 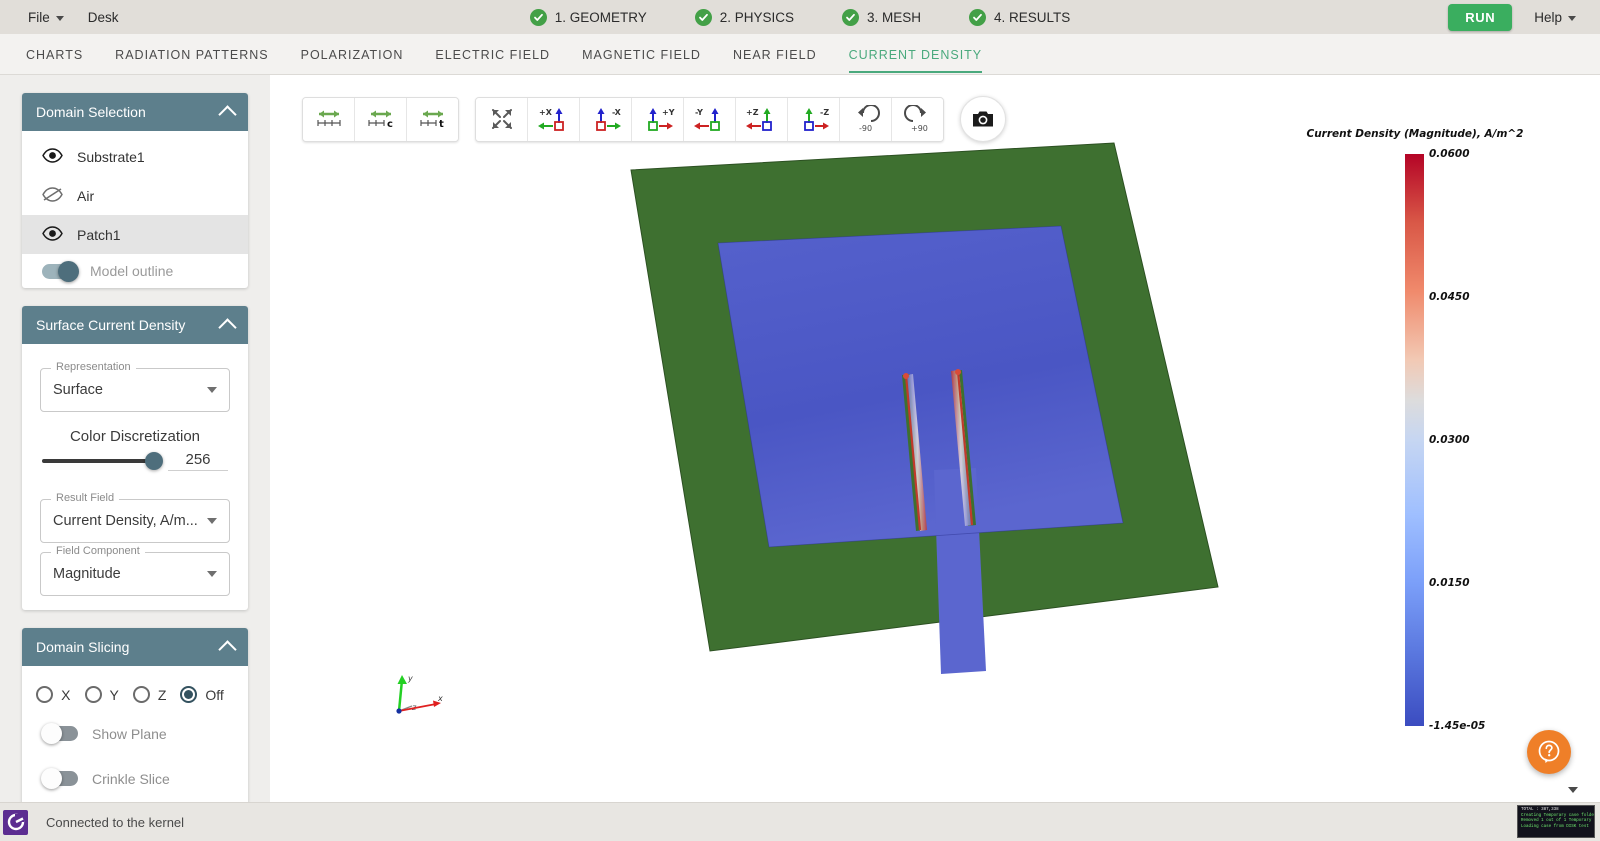 I want to click on terminal-line: Removed 1 out of 1 Temporary, so click(x=1556, y=821).